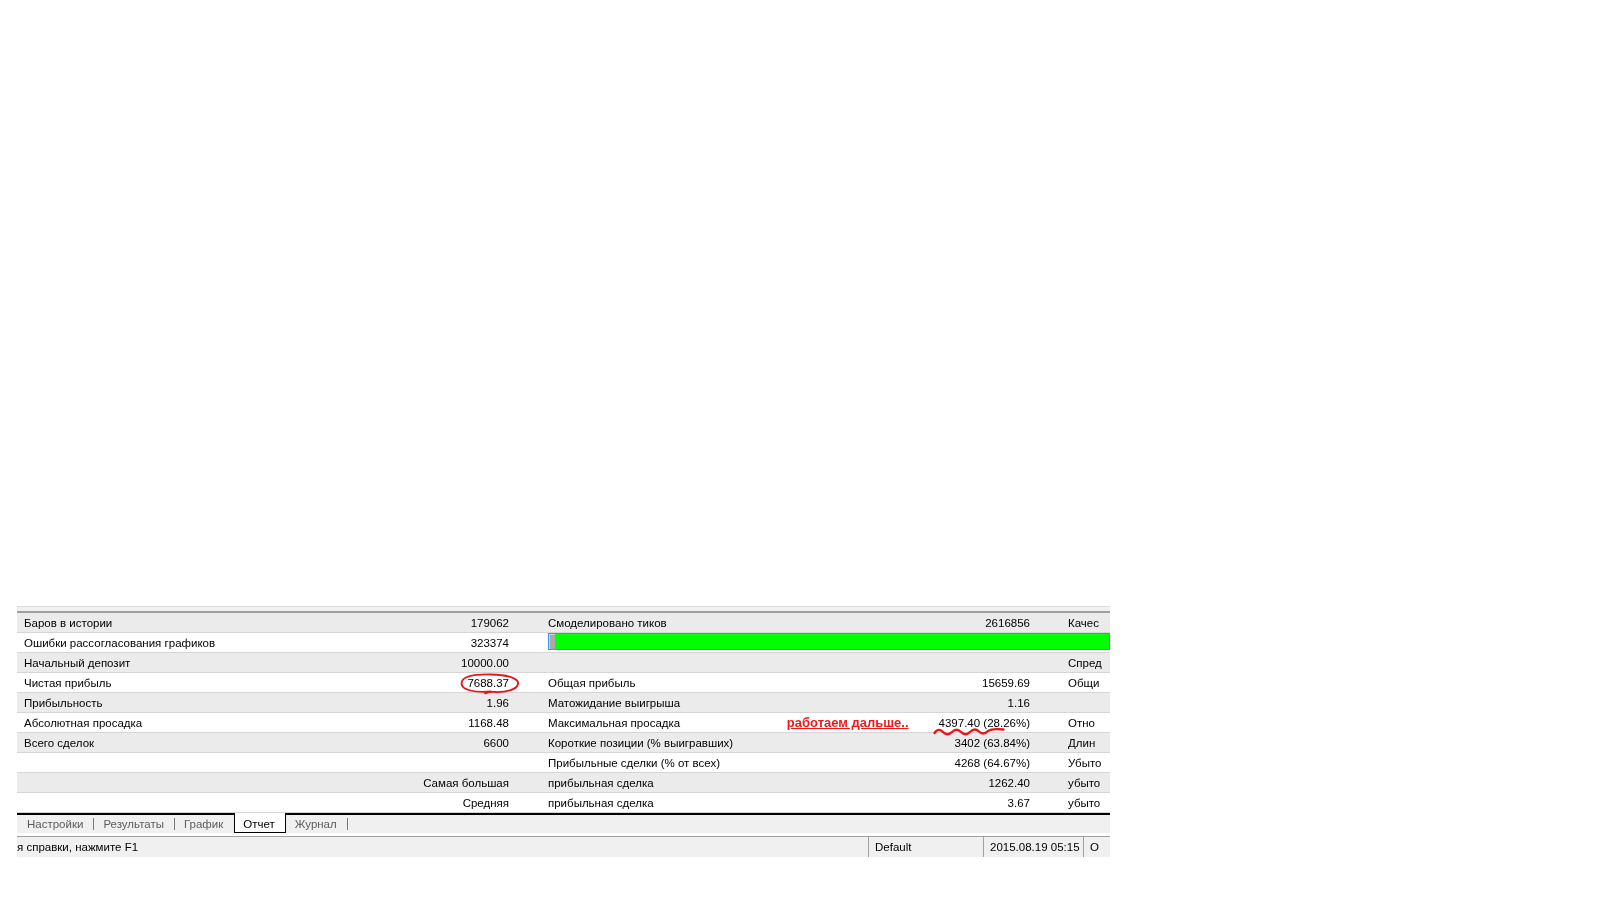 The image size is (1600, 900). I want to click on stat-value: 15659.69, so click(1006, 682).